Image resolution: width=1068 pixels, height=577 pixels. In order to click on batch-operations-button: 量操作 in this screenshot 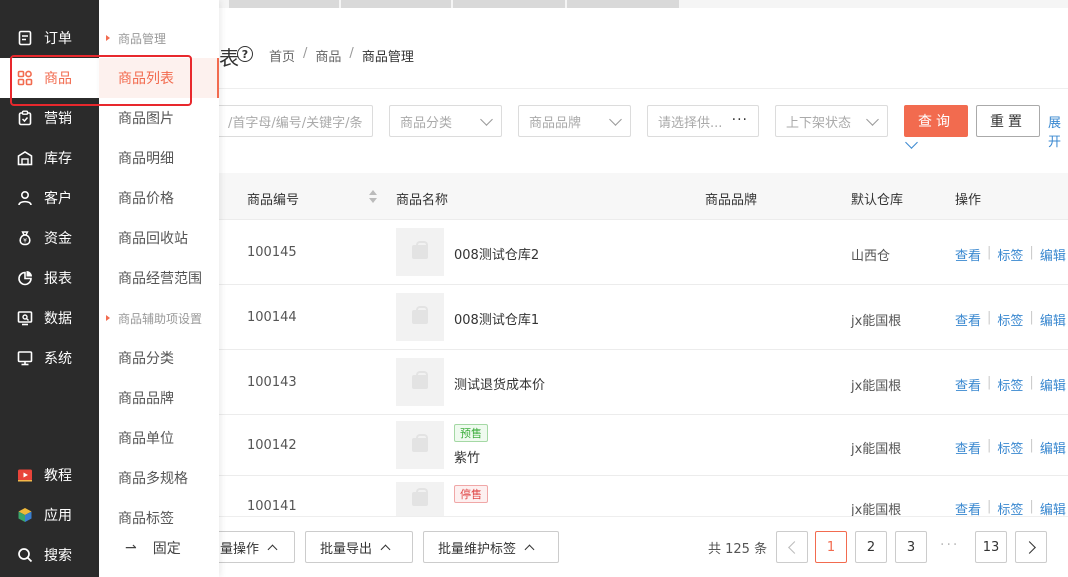, I will do `click(252, 547)`.